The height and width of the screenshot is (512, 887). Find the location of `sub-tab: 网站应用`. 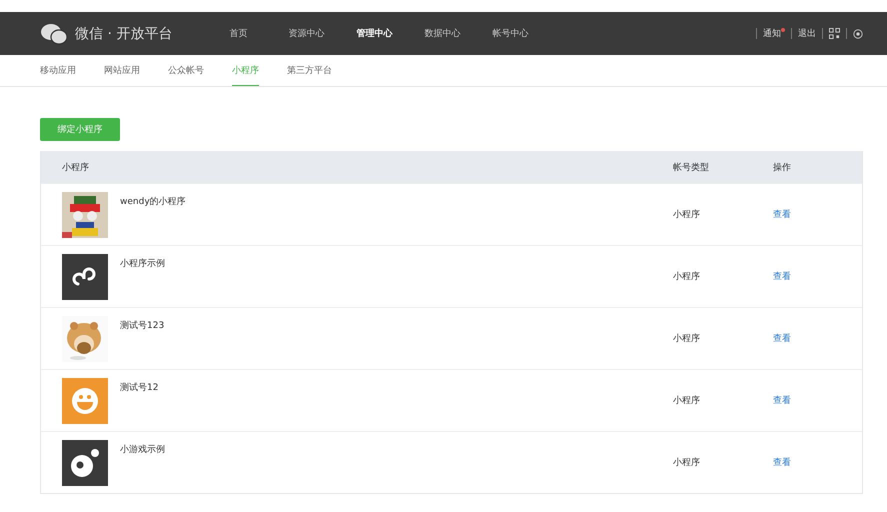

sub-tab: 网站应用 is located at coordinates (122, 70).